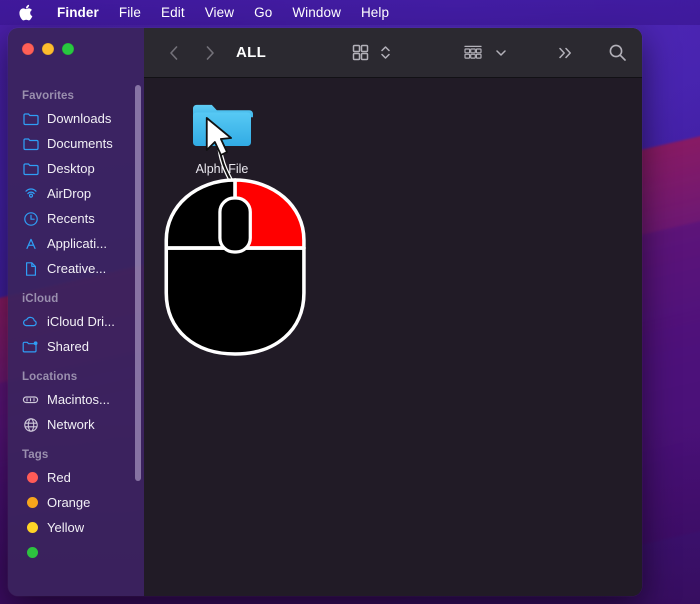 This screenshot has width=700, height=604. I want to click on sidebar-item-downloads: Downloads, so click(76, 118).